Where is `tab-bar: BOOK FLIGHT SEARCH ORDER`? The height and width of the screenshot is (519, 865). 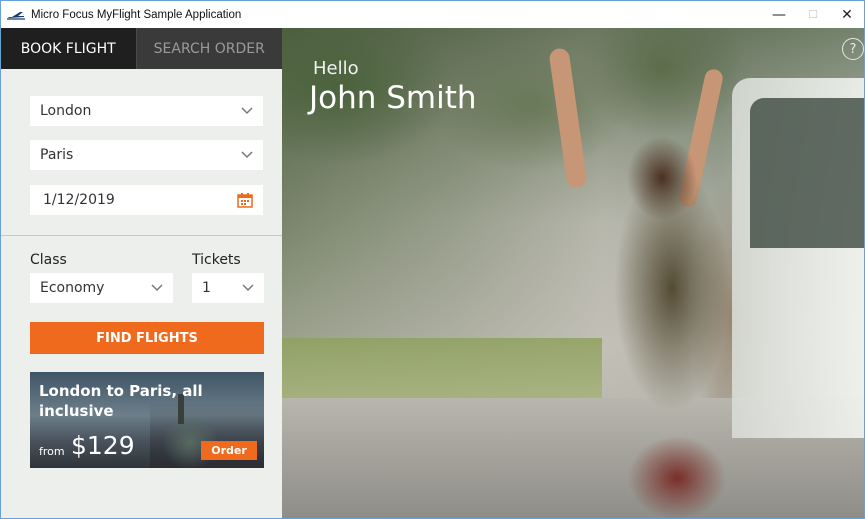 tab-bar: BOOK FLIGHT SEARCH ORDER is located at coordinates (141, 48).